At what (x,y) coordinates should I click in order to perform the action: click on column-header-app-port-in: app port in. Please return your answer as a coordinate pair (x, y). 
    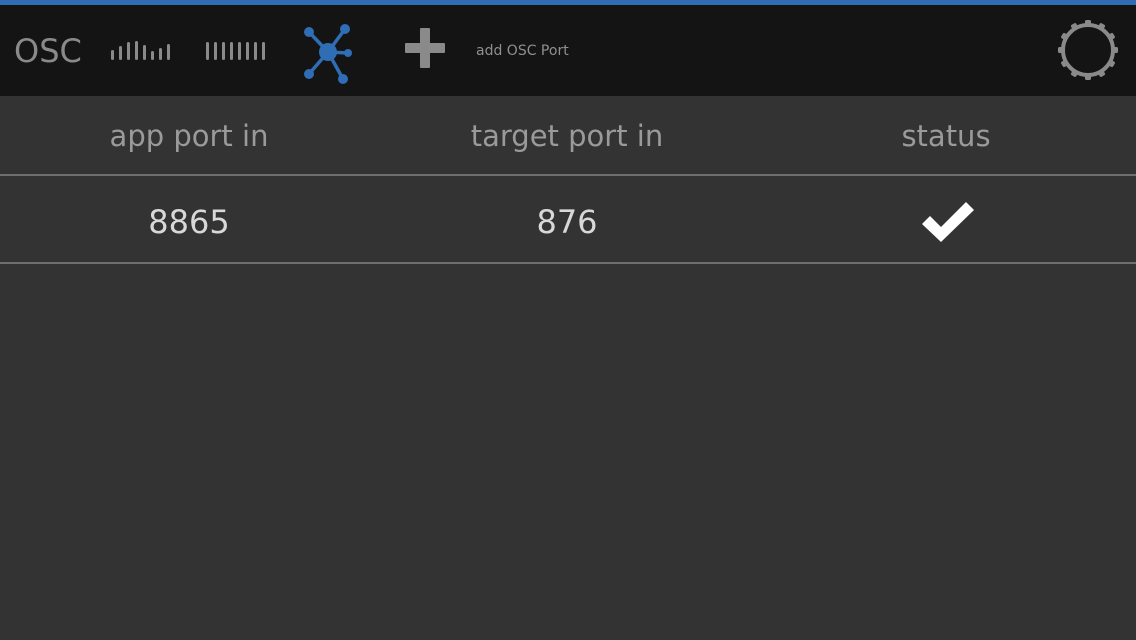
    Looking at the image, I should click on (189, 136).